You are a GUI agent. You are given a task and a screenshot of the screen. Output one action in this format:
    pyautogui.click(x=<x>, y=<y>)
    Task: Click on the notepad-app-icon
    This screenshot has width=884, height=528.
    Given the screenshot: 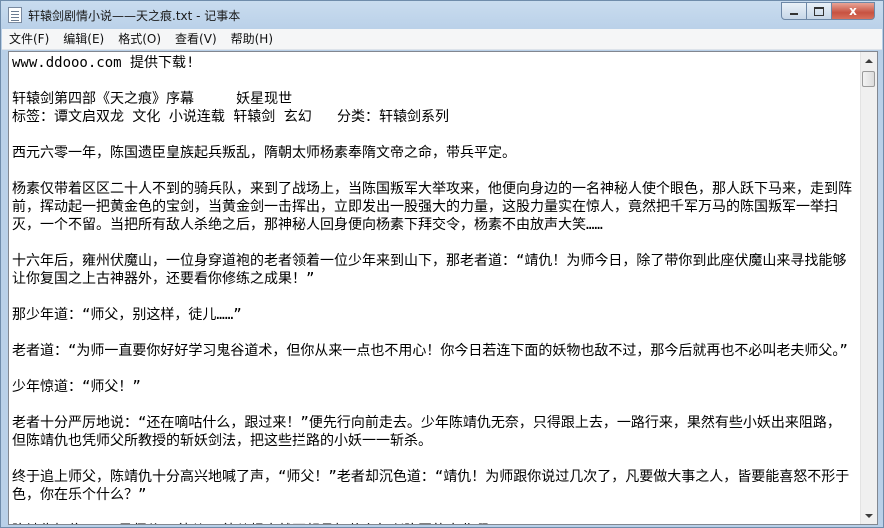 What is the action you would take?
    pyautogui.click(x=15, y=15)
    